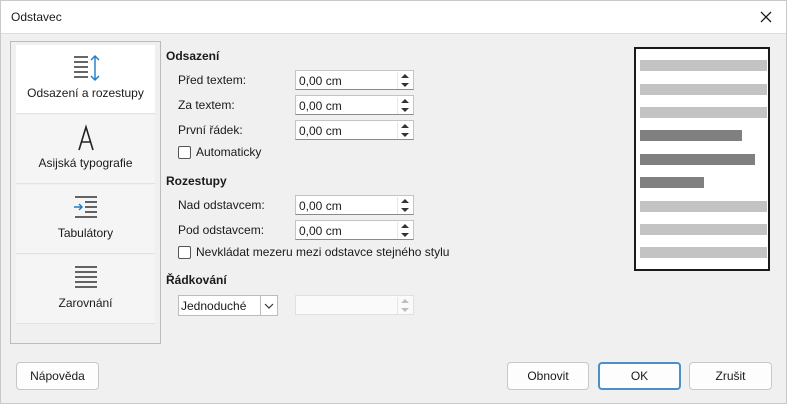 Image resolution: width=787 pixels, height=404 pixels. Describe the element at coordinates (85, 163) in the screenshot. I see `tab-label: Asijská typografie` at that location.